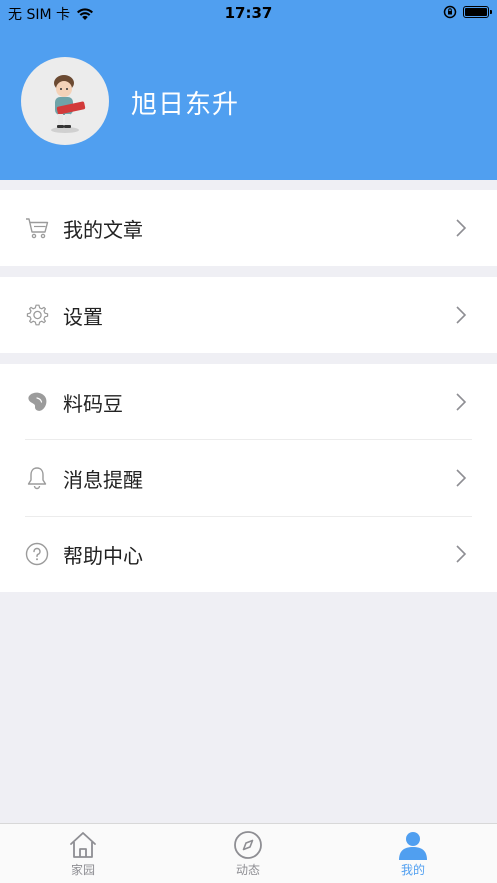 This screenshot has width=497, height=883. I want to click on menu-item-label: 设置, so click(83, 316).